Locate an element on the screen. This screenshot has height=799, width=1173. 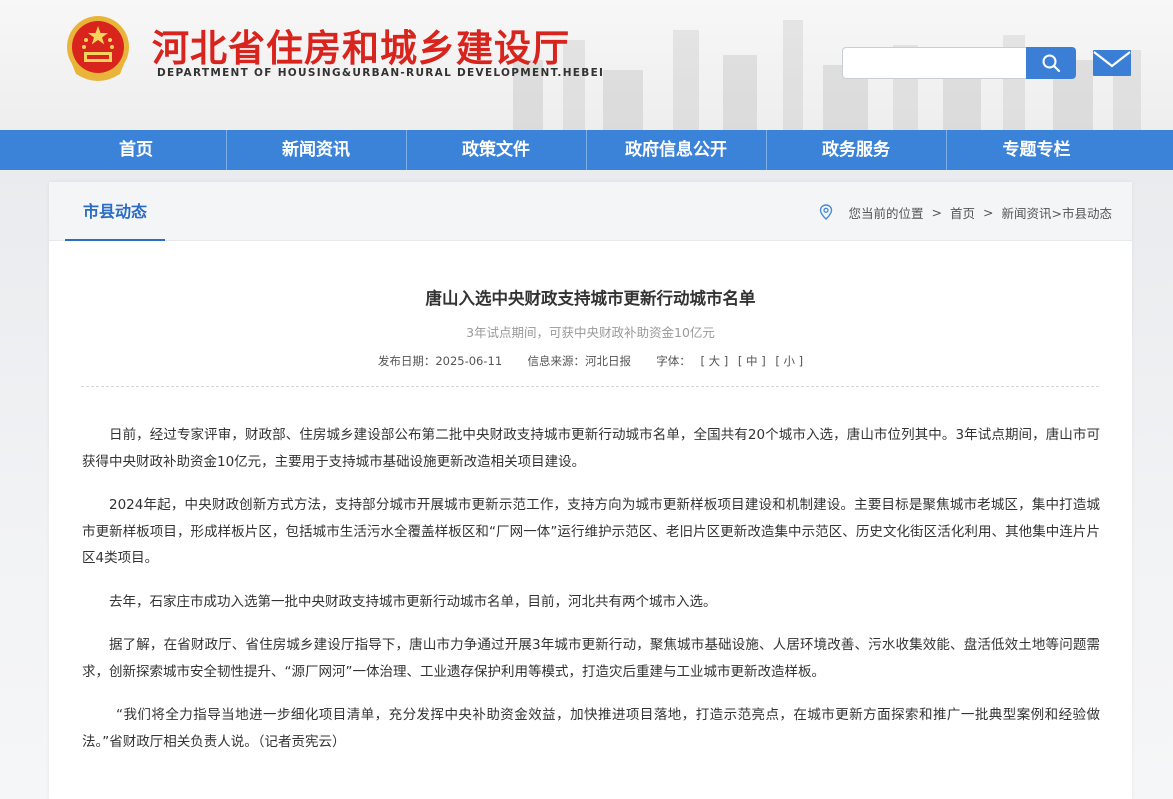
publish-date: 2025-06-11 is located at coordinates (469, 361).